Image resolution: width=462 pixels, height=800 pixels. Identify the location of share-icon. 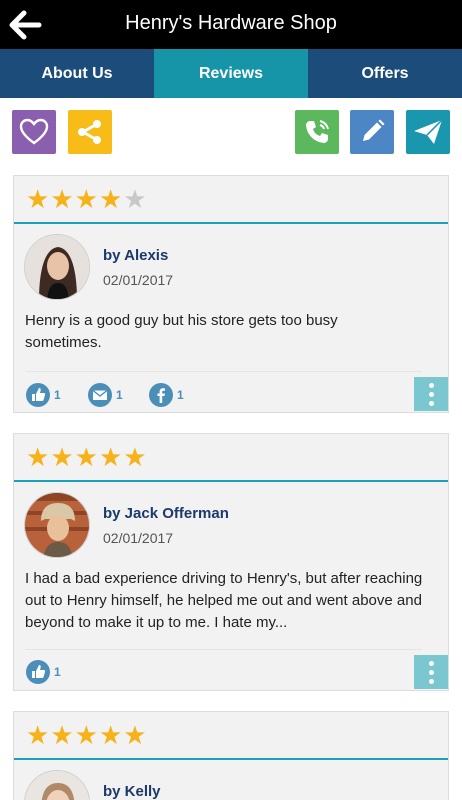
(89, 132).